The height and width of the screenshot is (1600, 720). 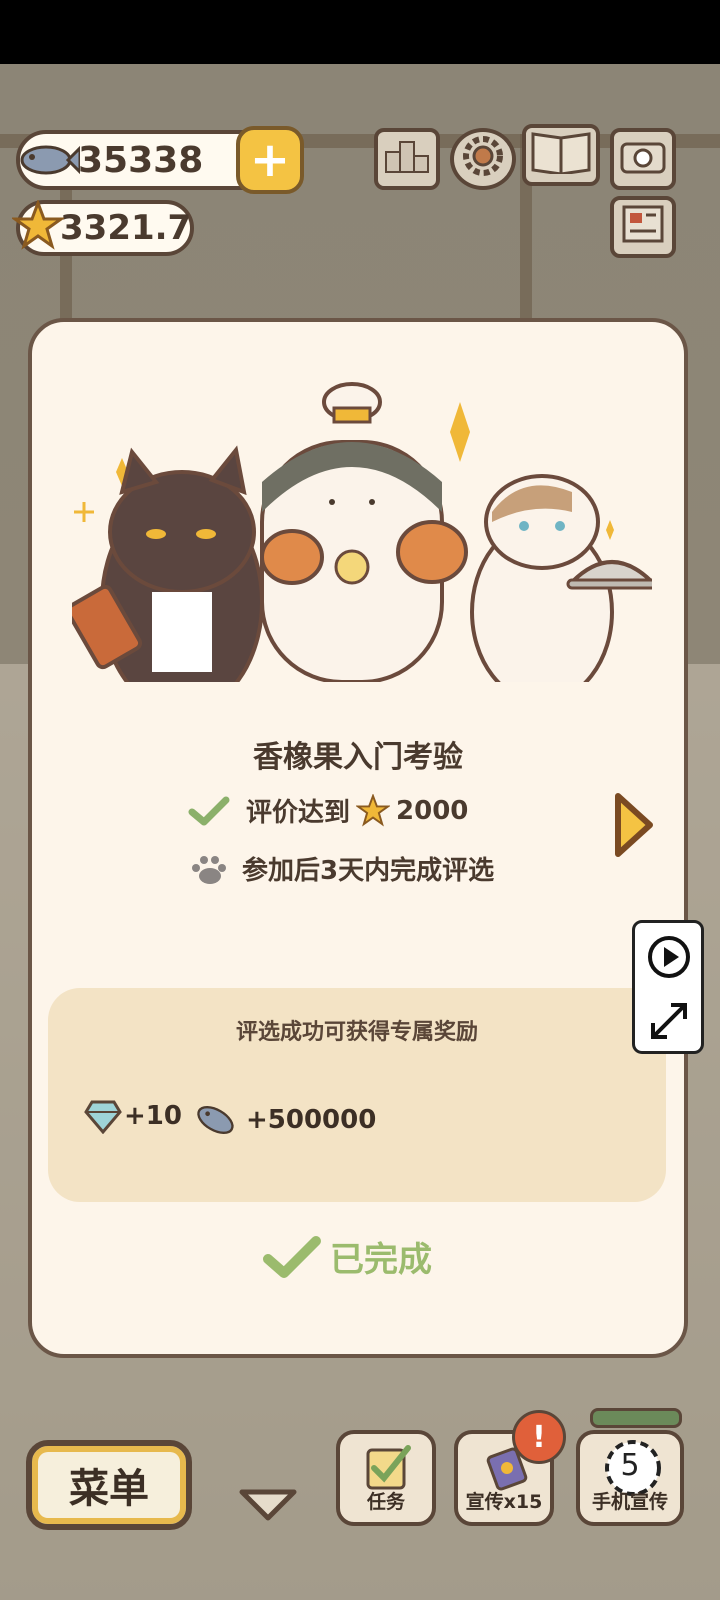 I want to click on phone-promotion-button: 5 手机宣传, so click(x=630, y=1467).